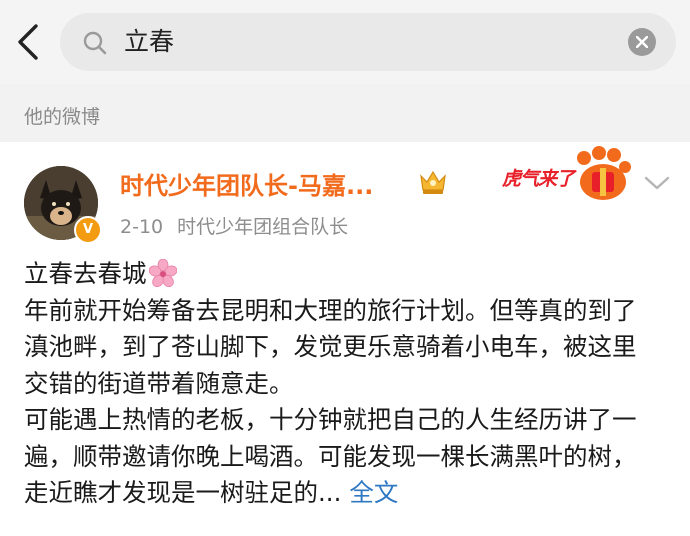 This screenshot has width=690, height=536. I want to click on back-button, so click(30, 42).